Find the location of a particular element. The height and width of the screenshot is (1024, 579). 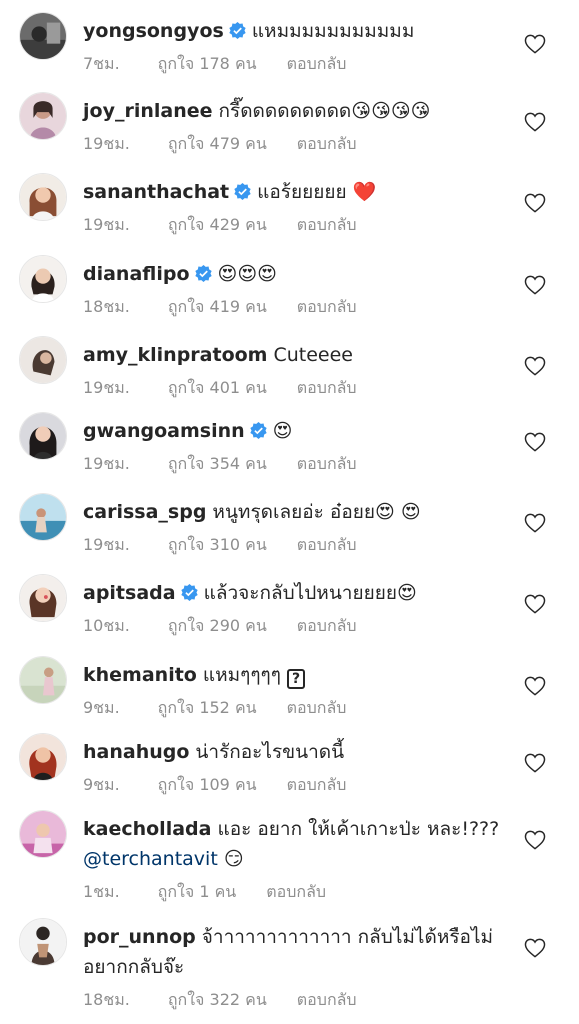

comment-likes: ถูกใจ 290 คน is located at coordinates (217, 625).